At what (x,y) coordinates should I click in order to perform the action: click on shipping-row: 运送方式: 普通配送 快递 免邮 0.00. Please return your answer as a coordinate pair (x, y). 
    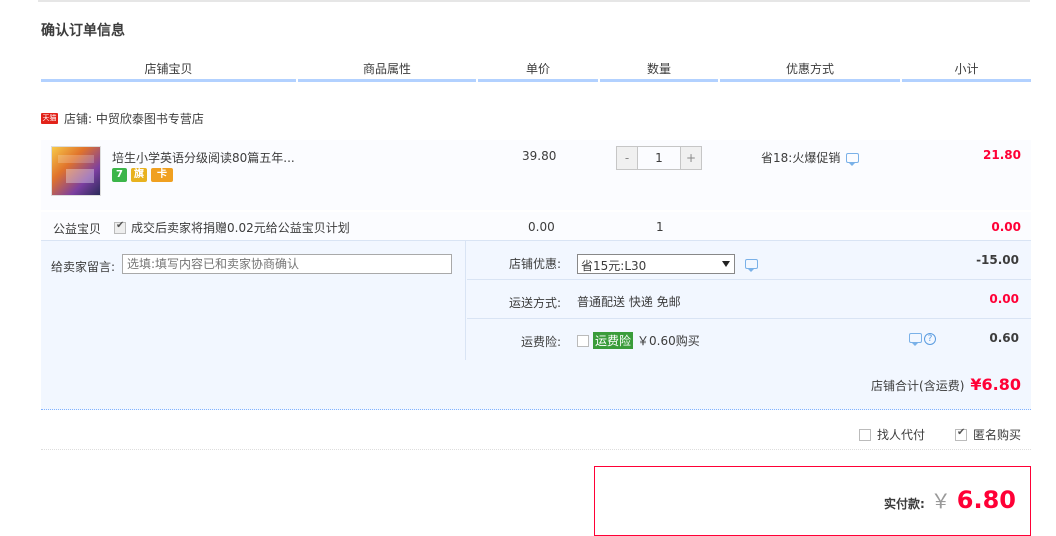
    Looking at the image, I should click on (749, 299).